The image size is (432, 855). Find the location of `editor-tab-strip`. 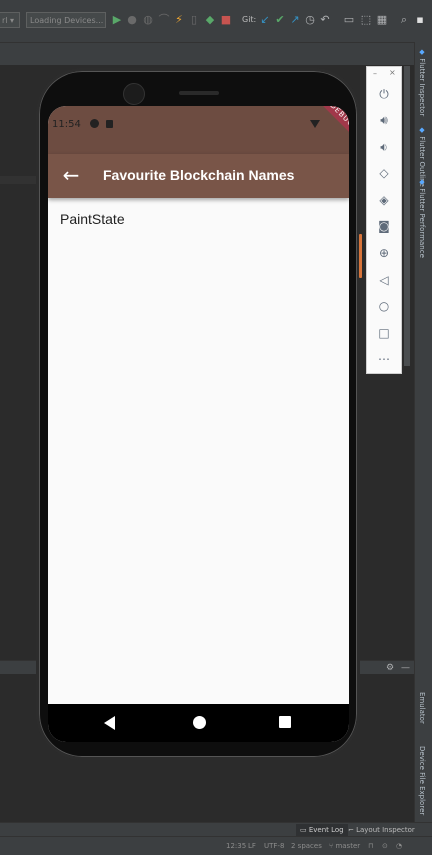

editor-tab-strip is located at coordinates (207, 54).